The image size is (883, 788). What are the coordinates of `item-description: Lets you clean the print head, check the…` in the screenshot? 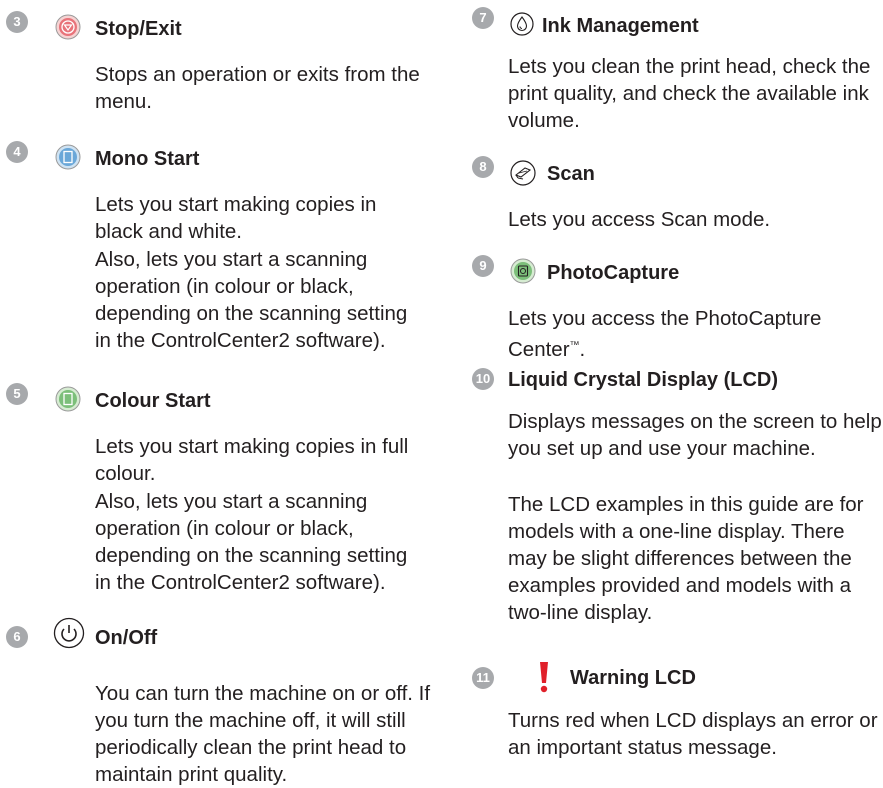 It's located at (689, 93).